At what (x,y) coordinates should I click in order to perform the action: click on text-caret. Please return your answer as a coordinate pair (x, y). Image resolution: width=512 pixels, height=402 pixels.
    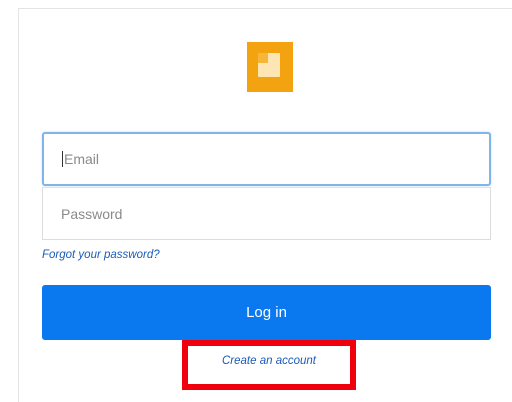
    Looking at the image, I should click on (62, 159).